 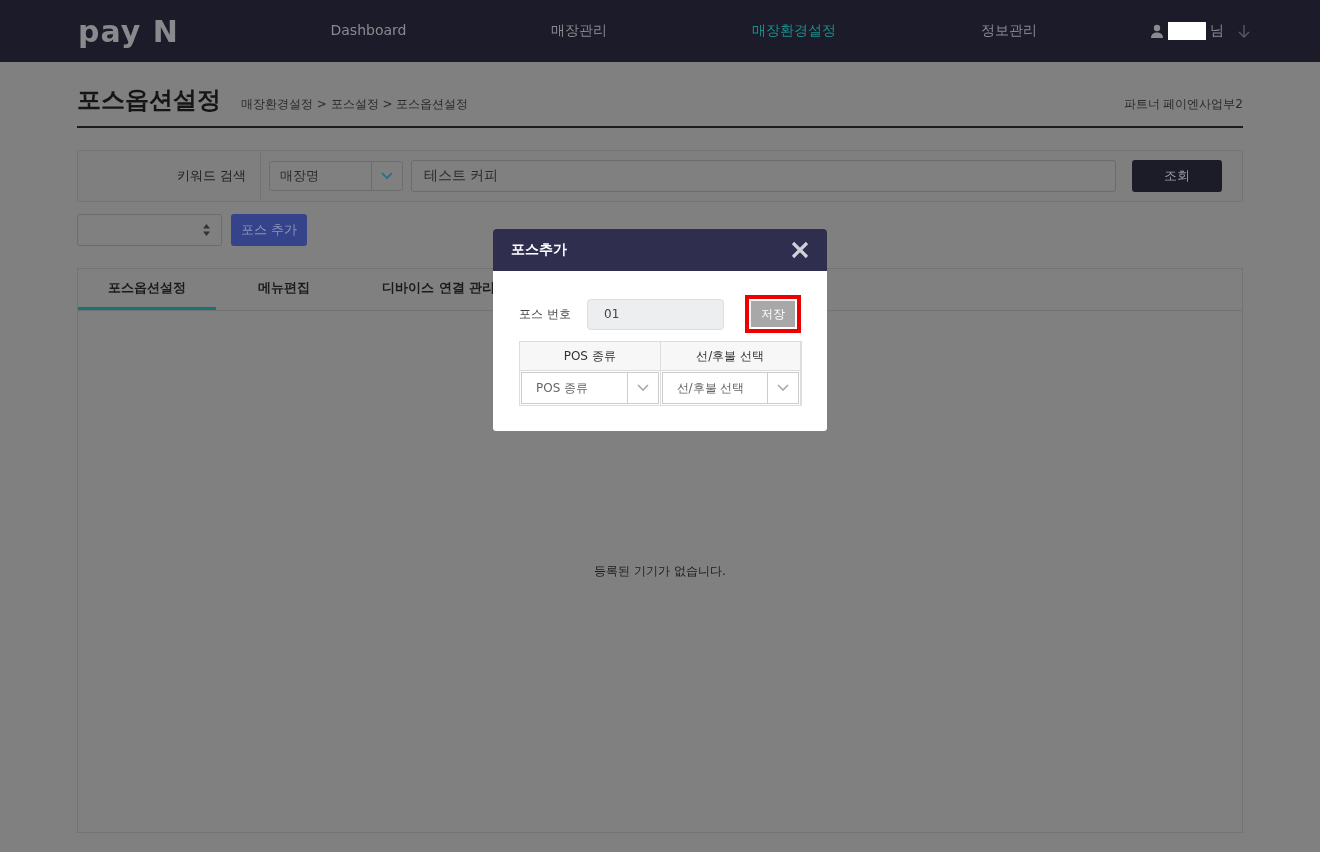 What do you see at coordinates (284, 289) in the screenshot?
I see `tab: 메뉴편집` at bounding box center [284, 289].